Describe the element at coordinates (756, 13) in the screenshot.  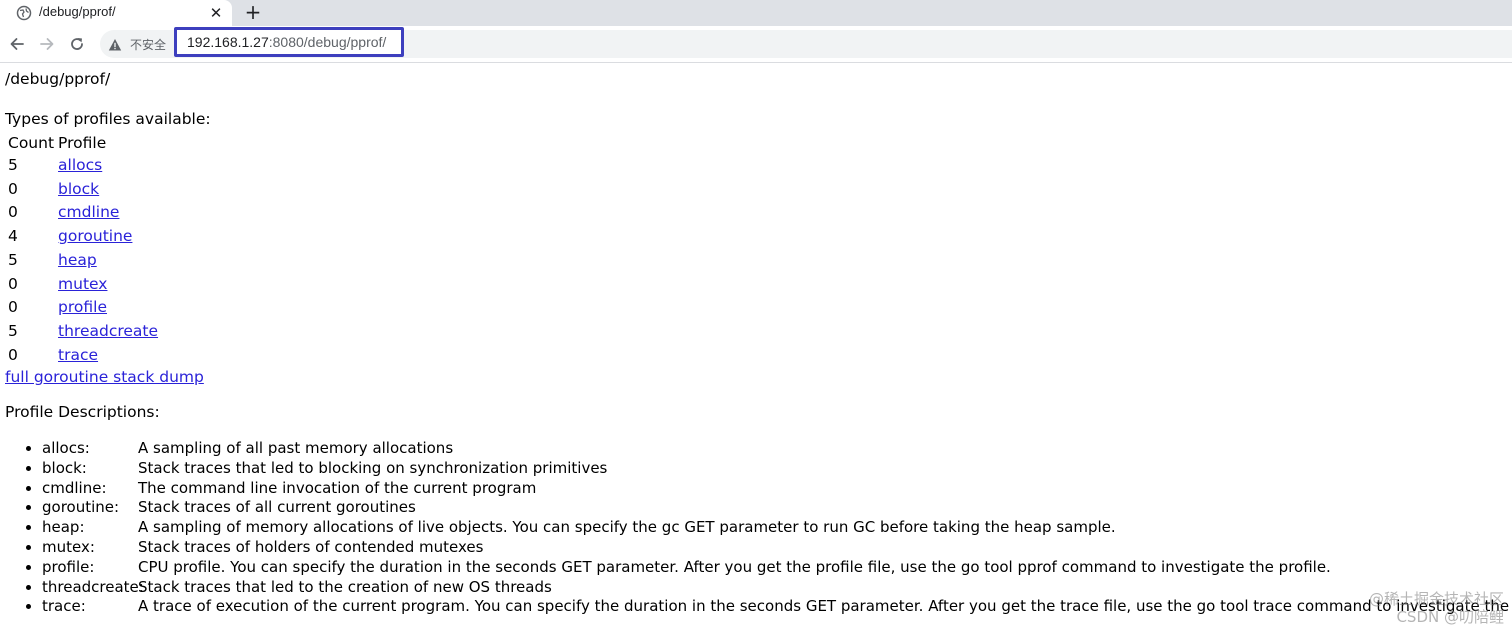
I see `tab-strip: /debug/pprof/ ✕ +` at that location.